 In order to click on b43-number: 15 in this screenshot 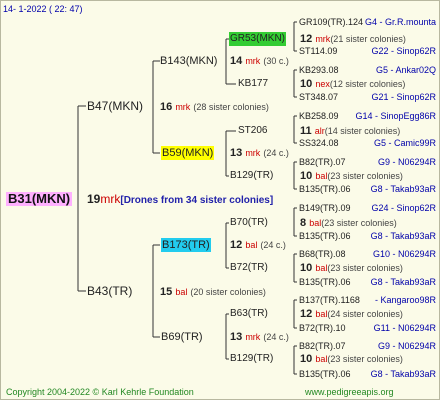, I will do `click(166, 292)`.